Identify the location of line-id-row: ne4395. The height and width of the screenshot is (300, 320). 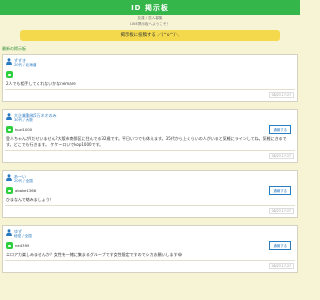
(150, 244).